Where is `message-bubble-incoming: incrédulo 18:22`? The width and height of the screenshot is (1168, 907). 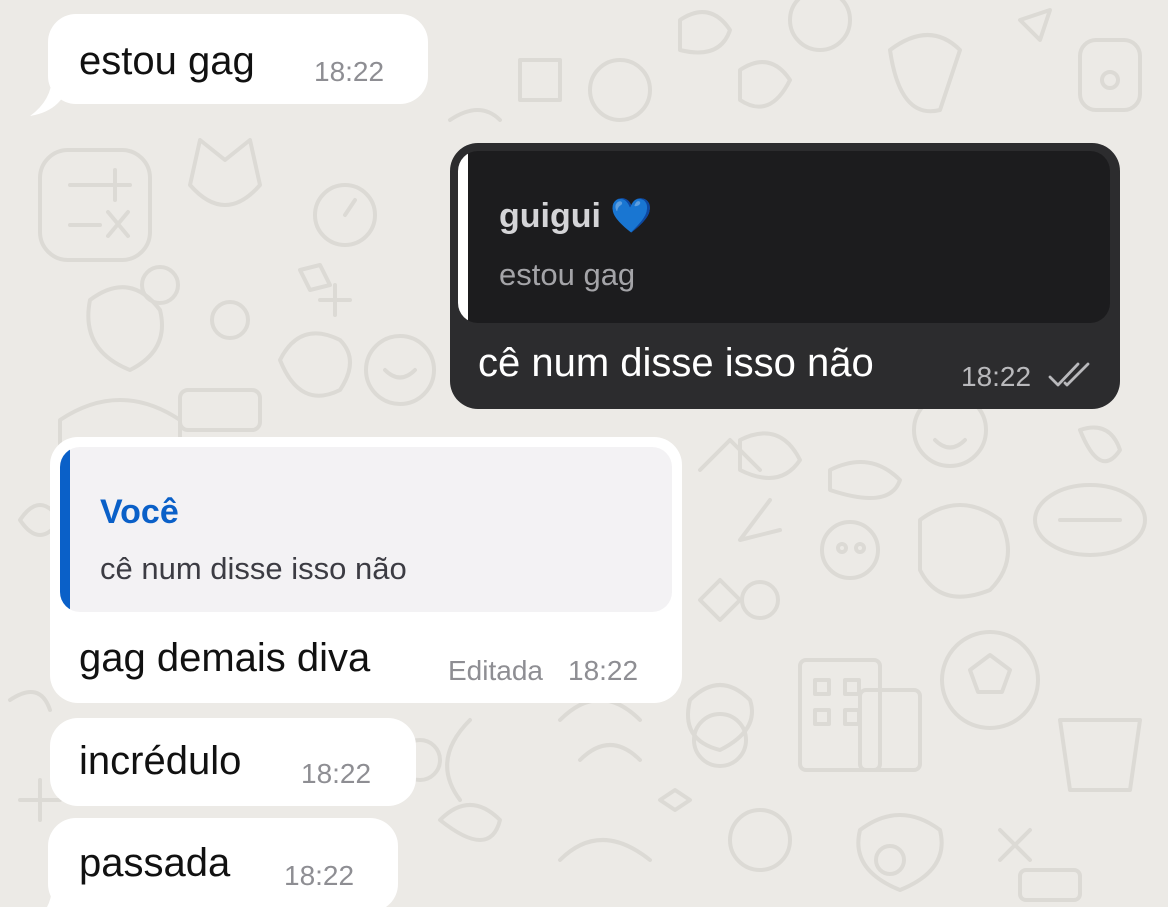
message-bubble-incoming: incrédulo 18:22 is located at coordinates (233, 762).